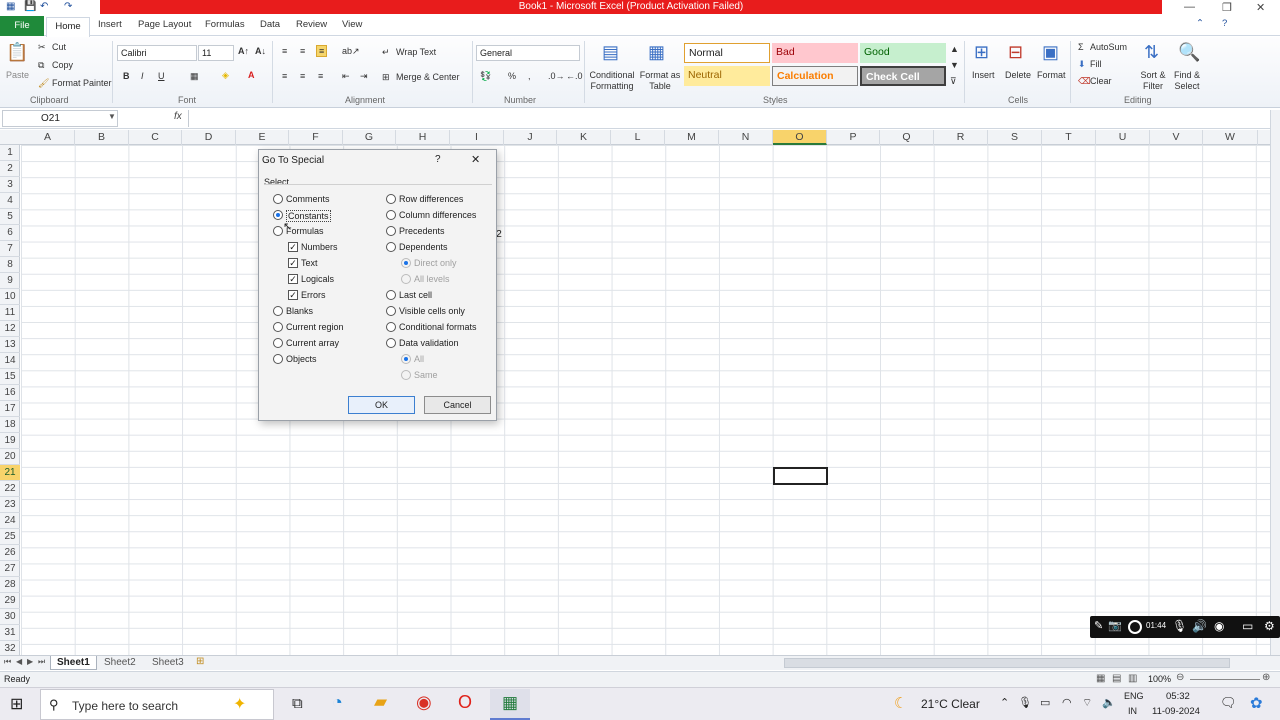 Image resolution: width=1280 pixels, height=720 pixels. What do you see at coordinates (293, 247) in the screenshot?
I see `numbers-checkbox: ✓` at bounding box center [293, 247].